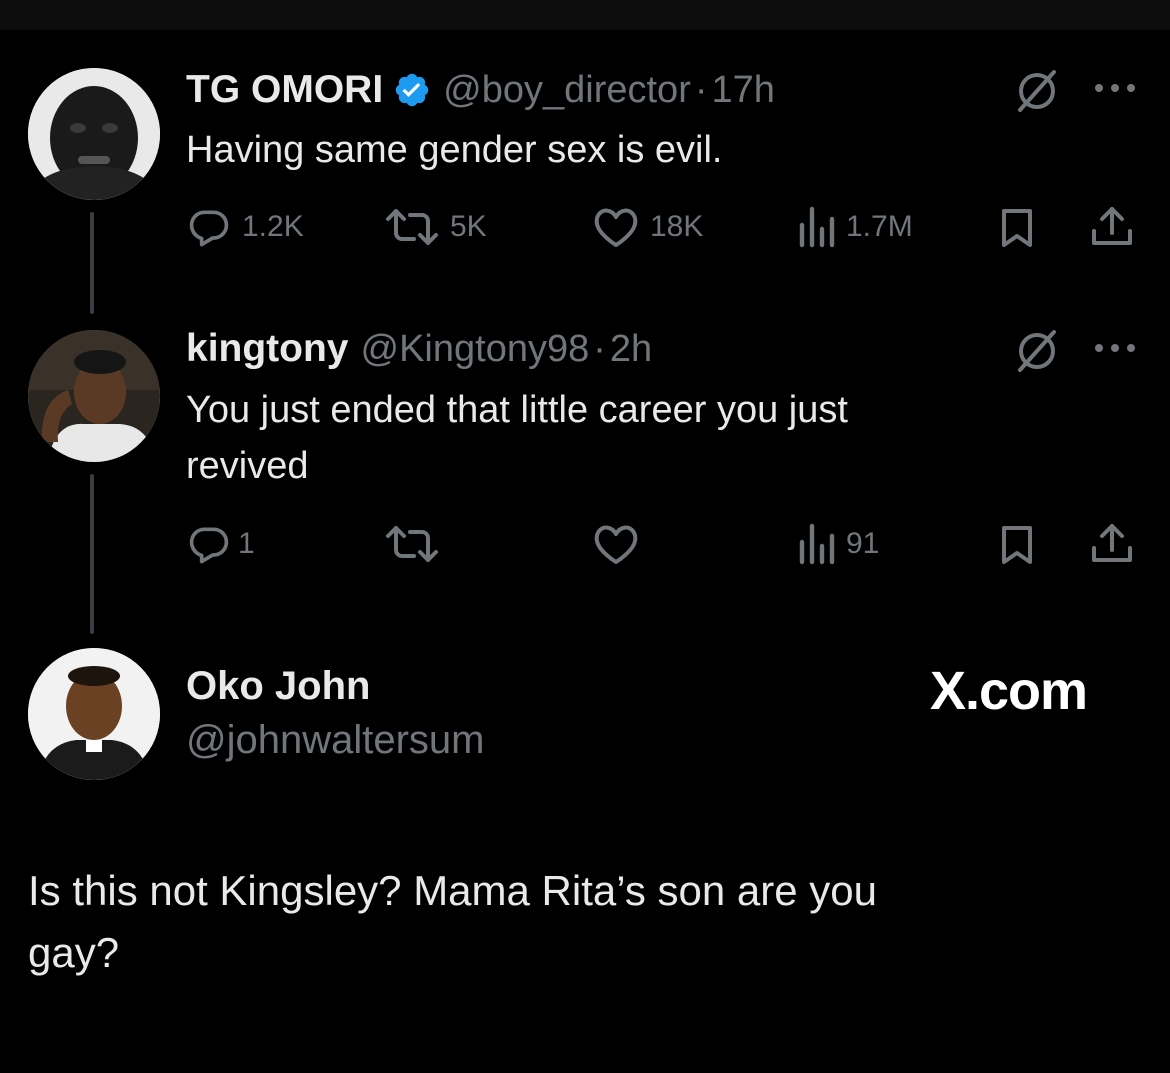  Describe the element at coordinates (475, 349) in the screenshot. I see `handle: @Kingtony98` at that location.